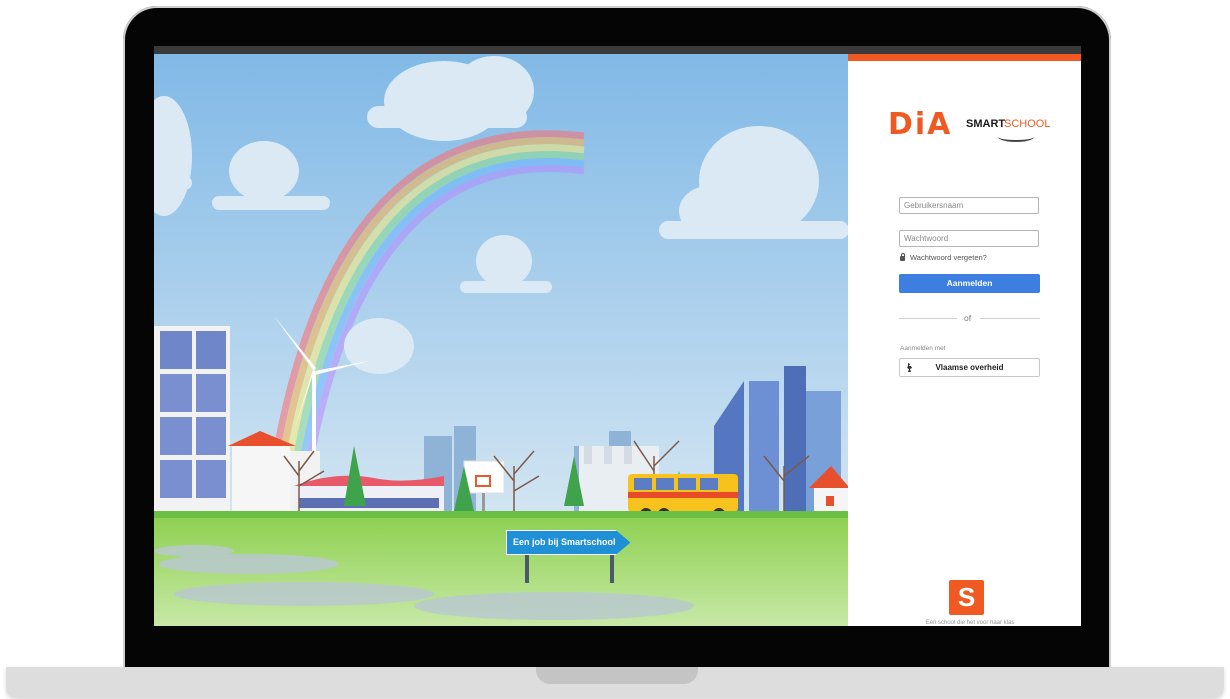  Describe the element at coordinates (920, 124) in the screenshot. I see `logo-dia-text: DiA` at that location.